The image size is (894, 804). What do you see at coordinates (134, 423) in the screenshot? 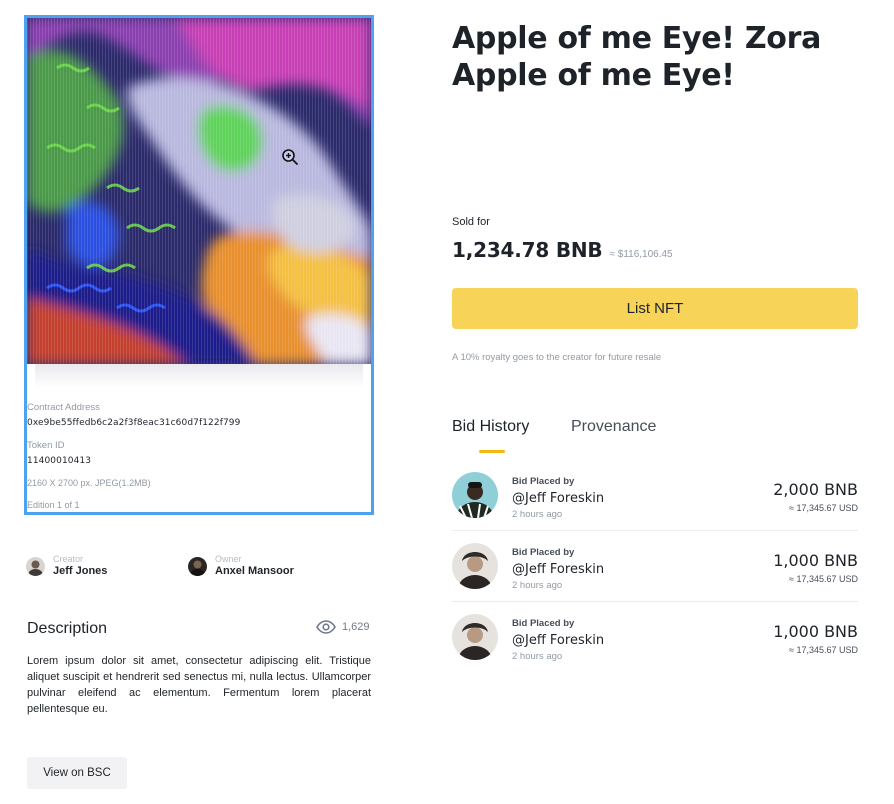
I see `contract-address-value: 0xe9be55ffedb6c2a2f3f8eac31c60d7f122f799` at bounding box center [134, 423].